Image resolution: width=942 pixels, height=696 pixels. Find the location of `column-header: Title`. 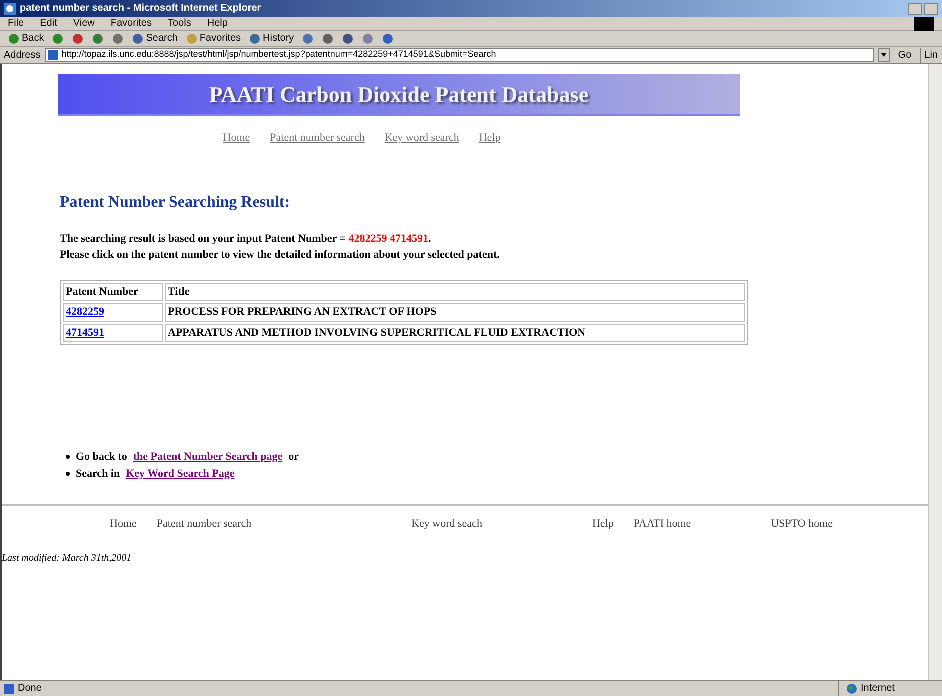

column-header: Title is located at coordinates (455, 291).